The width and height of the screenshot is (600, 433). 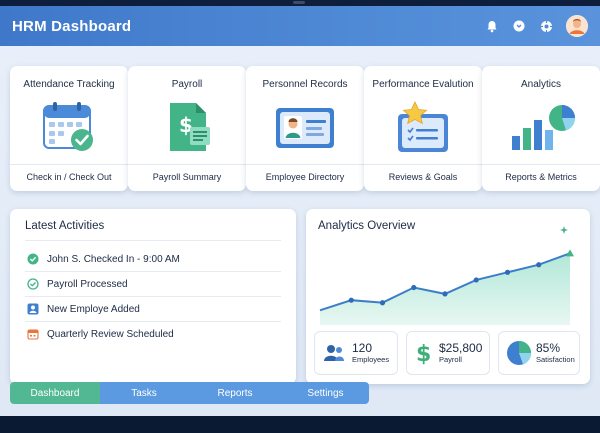 I want to click on star-checklist-icon, so click(x=423, y=126).